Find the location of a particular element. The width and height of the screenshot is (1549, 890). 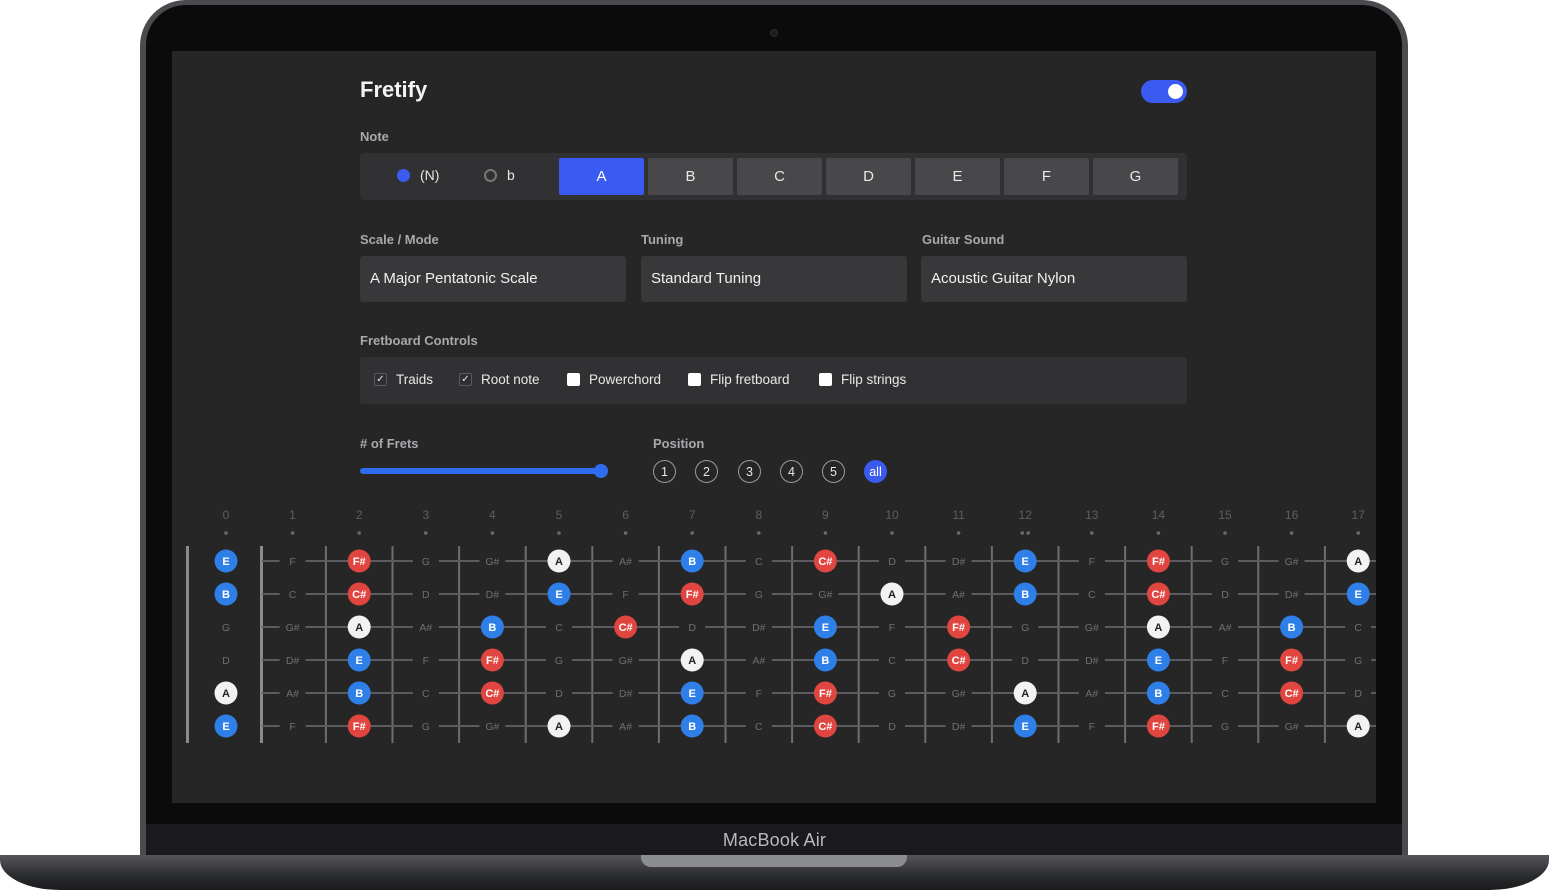

dark-mode-toggle is located at coordinates (1164, 91).